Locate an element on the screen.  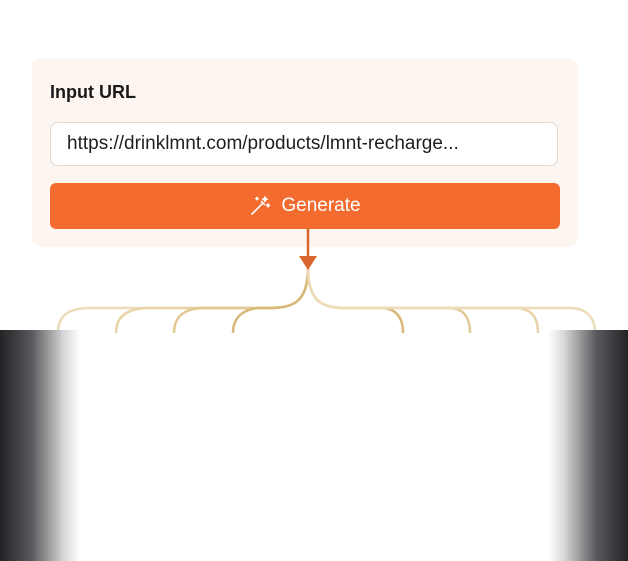
url-input is located at coordinates (304, 144).